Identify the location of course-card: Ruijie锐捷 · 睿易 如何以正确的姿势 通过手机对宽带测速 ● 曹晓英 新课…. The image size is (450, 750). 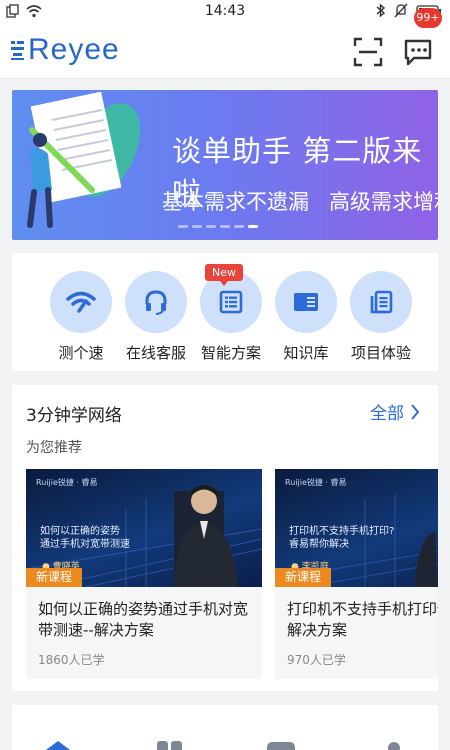
(144, 574).